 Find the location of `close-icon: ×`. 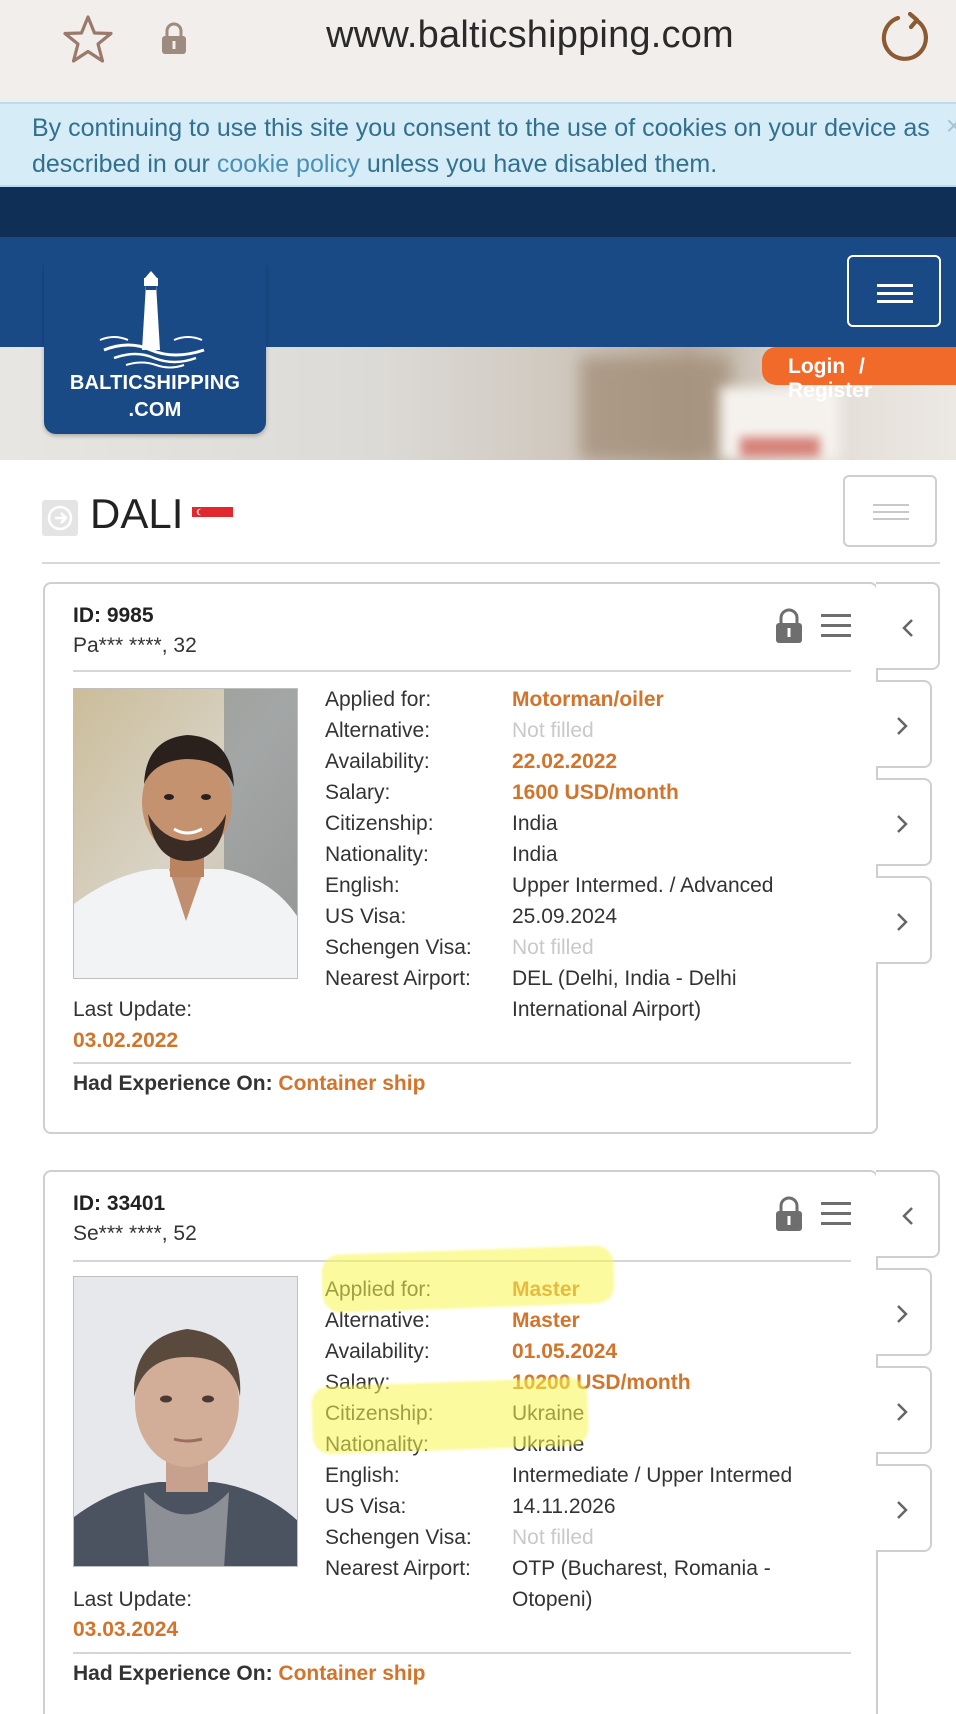

close-icon: × is located at coordinates (951, 126).